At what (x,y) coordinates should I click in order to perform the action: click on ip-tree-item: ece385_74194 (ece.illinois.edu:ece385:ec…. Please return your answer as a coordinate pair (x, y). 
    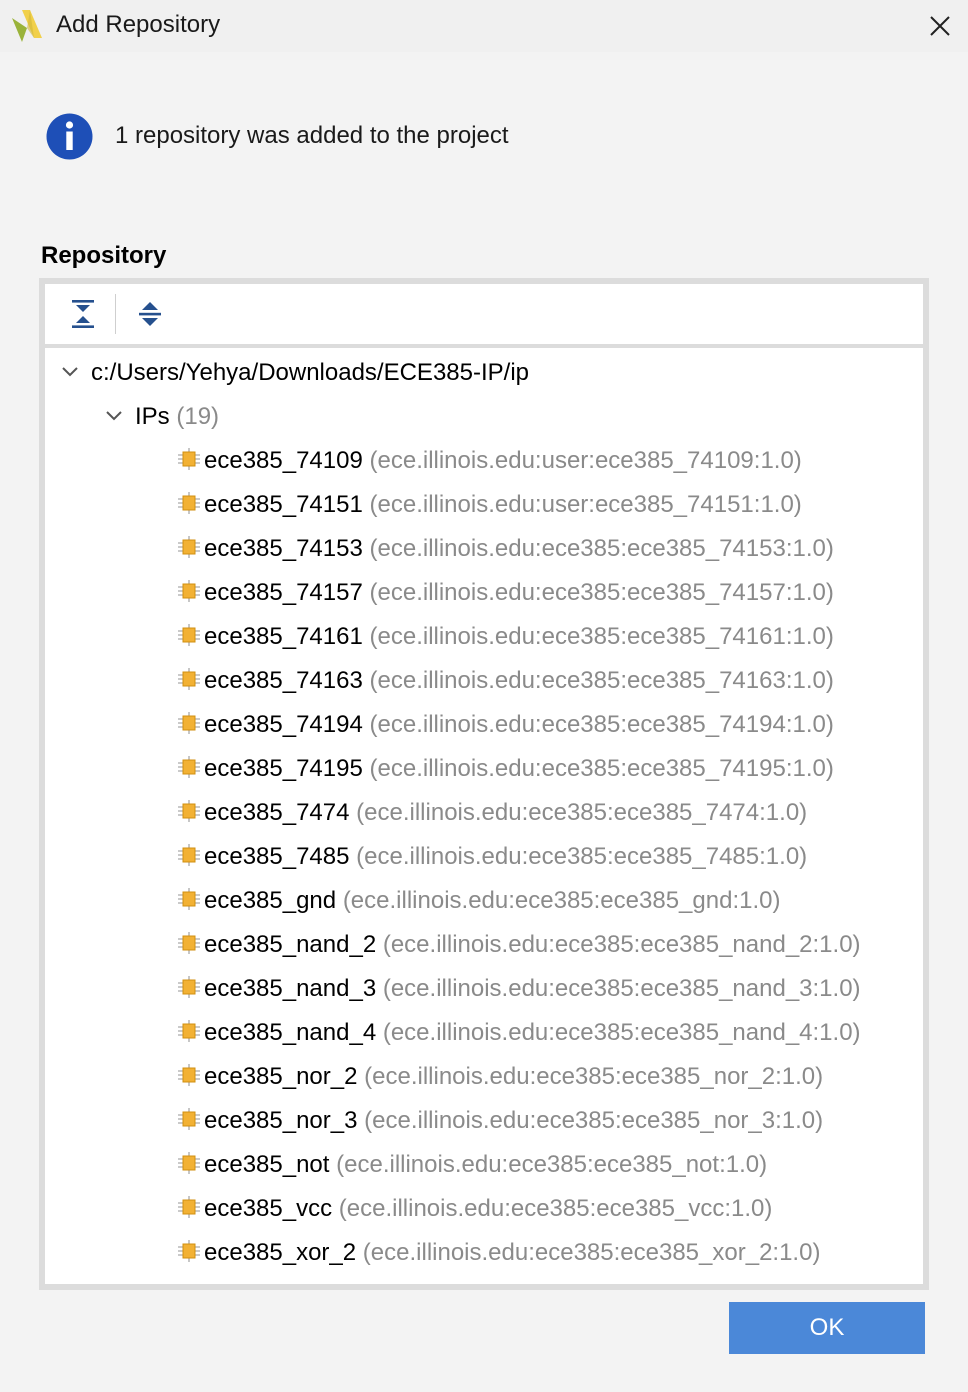
    Looking at the image, I should click on (484, 724).